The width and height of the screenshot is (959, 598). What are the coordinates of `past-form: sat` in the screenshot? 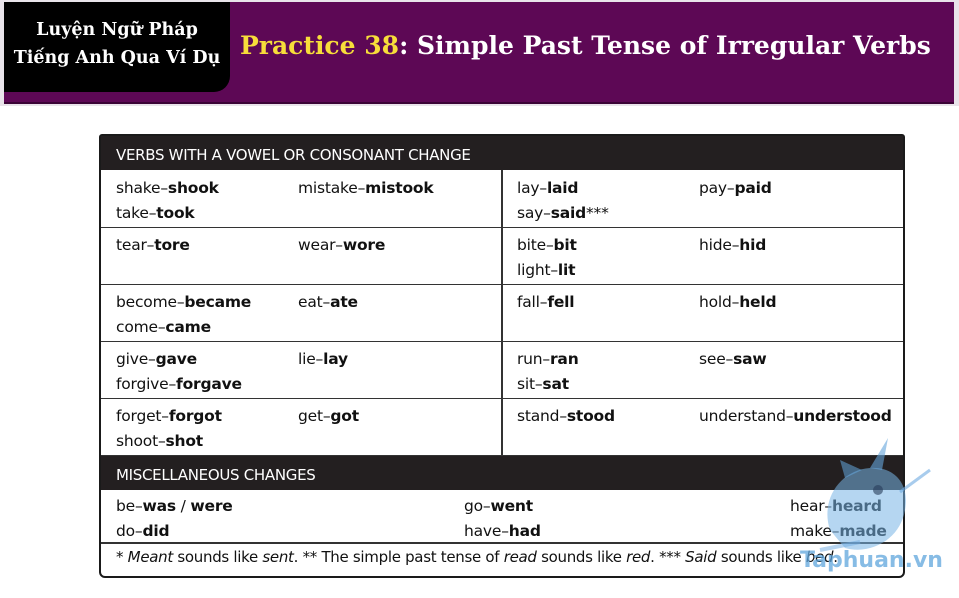 It's located at (555, 384).